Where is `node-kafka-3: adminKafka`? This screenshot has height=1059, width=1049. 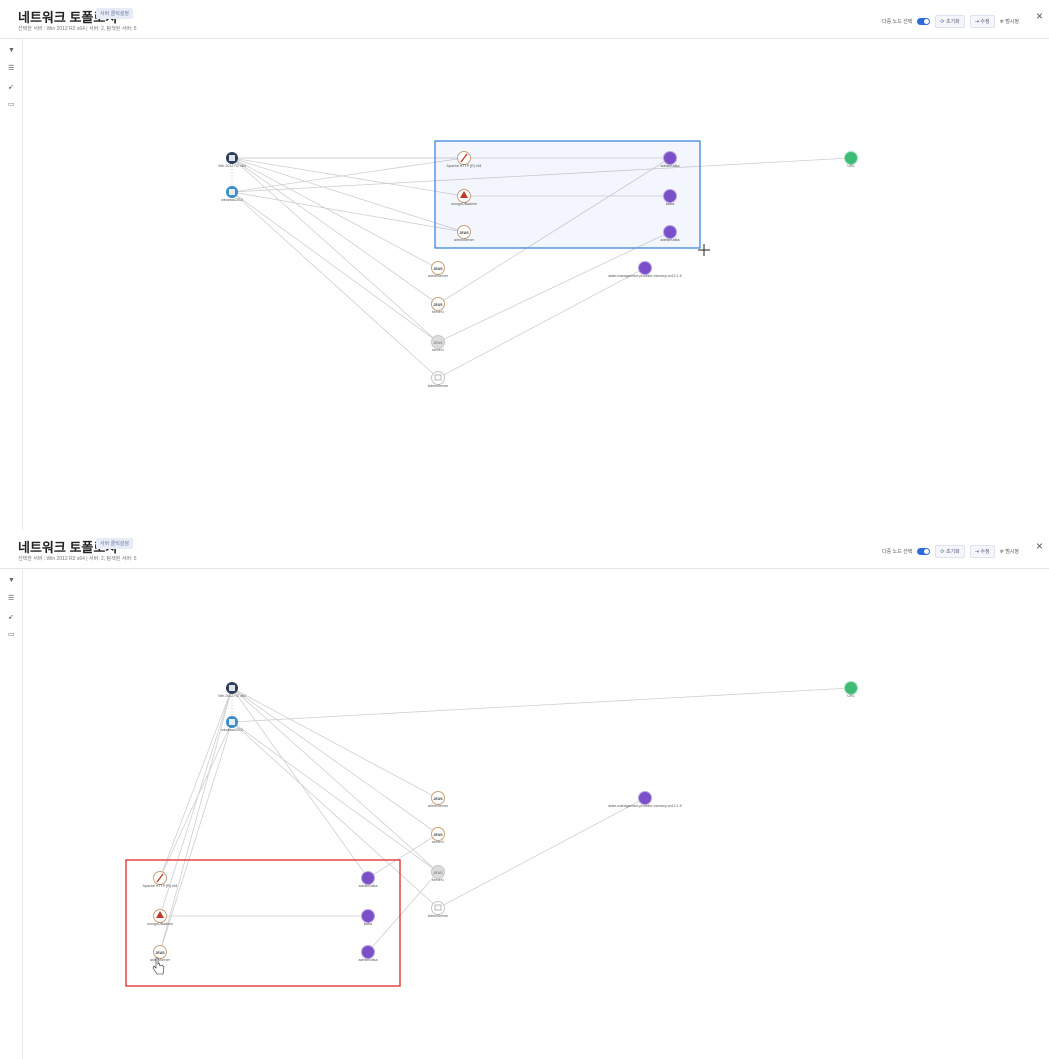 node-kafka-3: adminKafka is located at coordinates (368, 954).